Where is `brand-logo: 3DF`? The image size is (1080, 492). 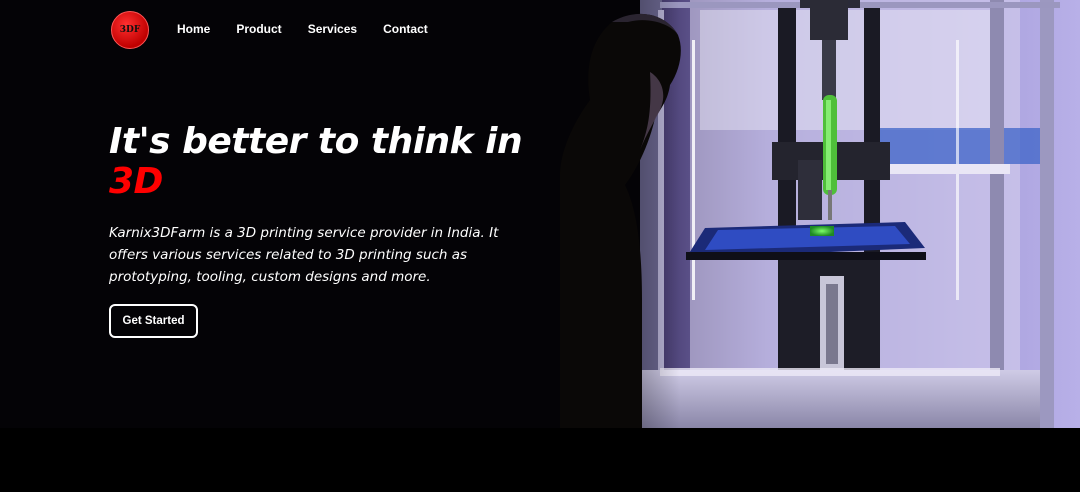
brand-logo: 3DF is located at coordinates (130, 30).